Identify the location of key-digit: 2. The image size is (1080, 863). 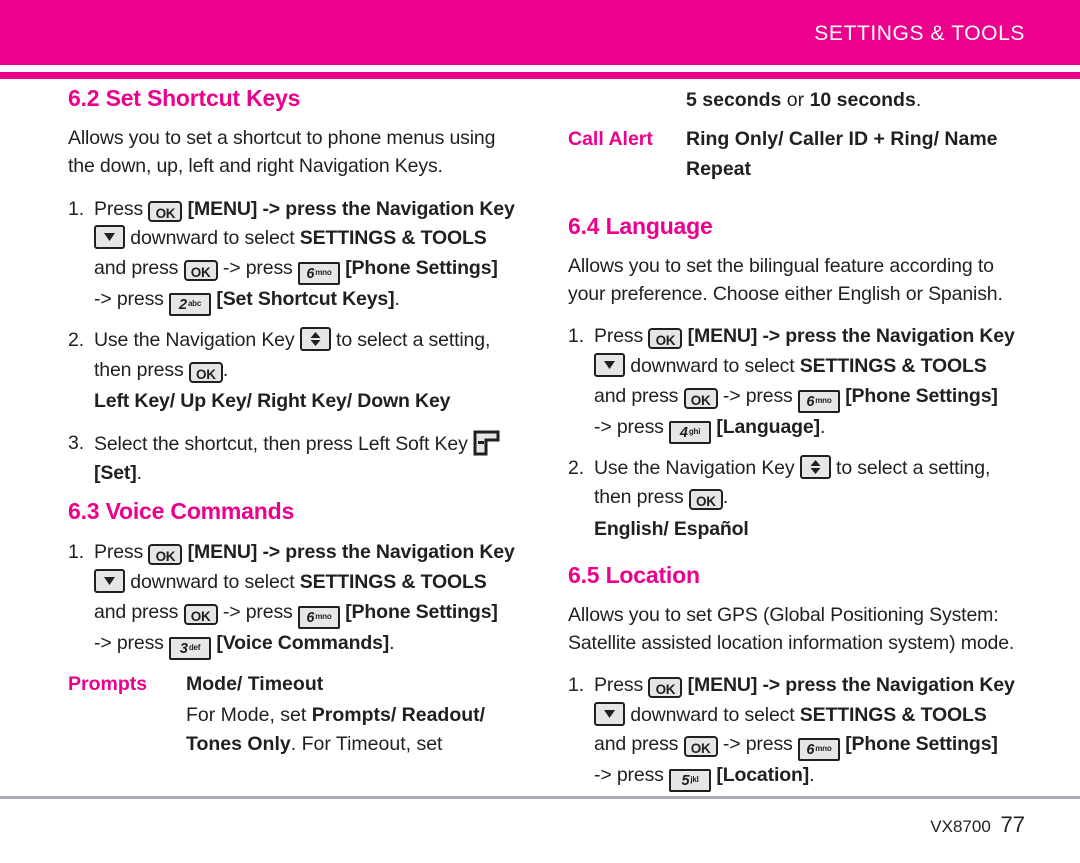
(183, 304).